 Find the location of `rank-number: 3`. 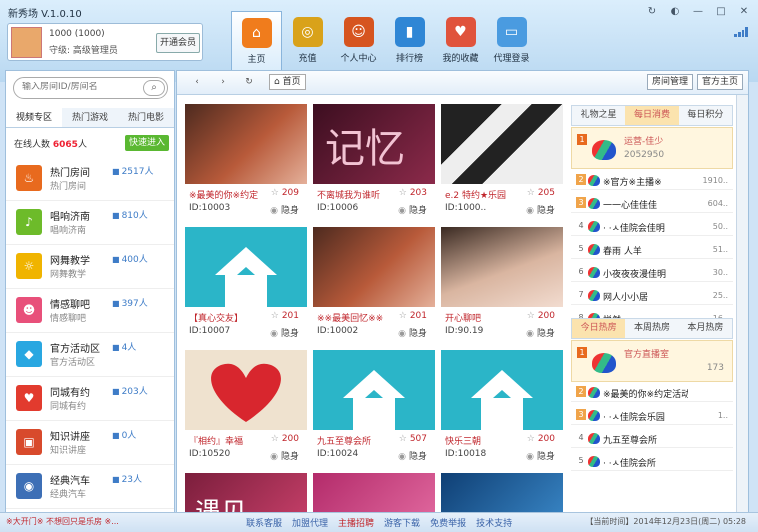

rank-number: 3 is located at coordinates (581, 202).